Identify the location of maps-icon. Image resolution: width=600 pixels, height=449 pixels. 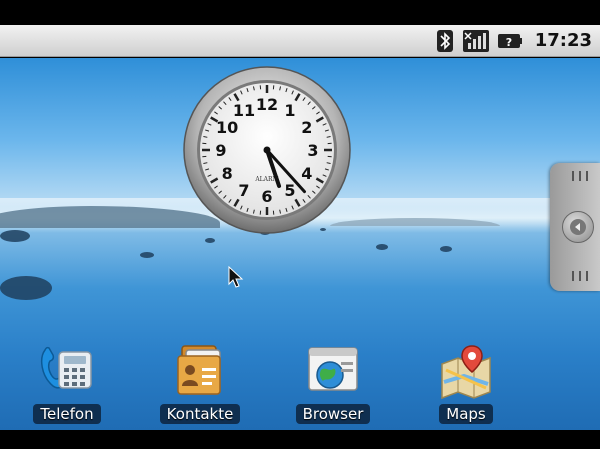
(466, 372).